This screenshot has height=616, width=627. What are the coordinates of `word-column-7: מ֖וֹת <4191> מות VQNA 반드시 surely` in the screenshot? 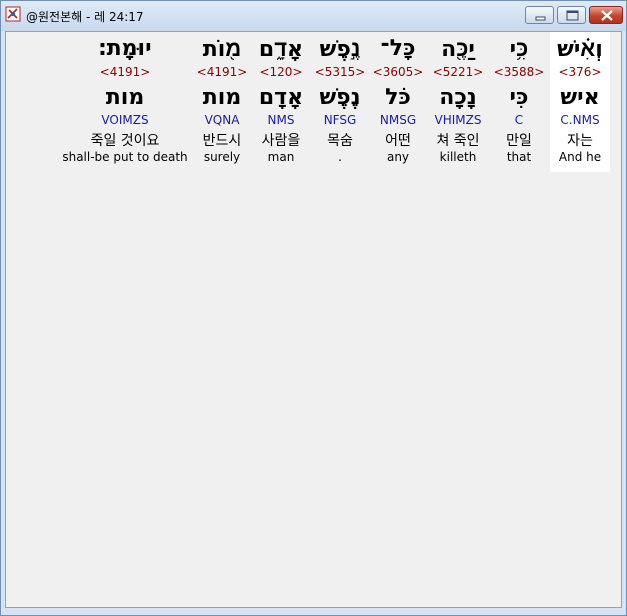 It's located at (222, 102).